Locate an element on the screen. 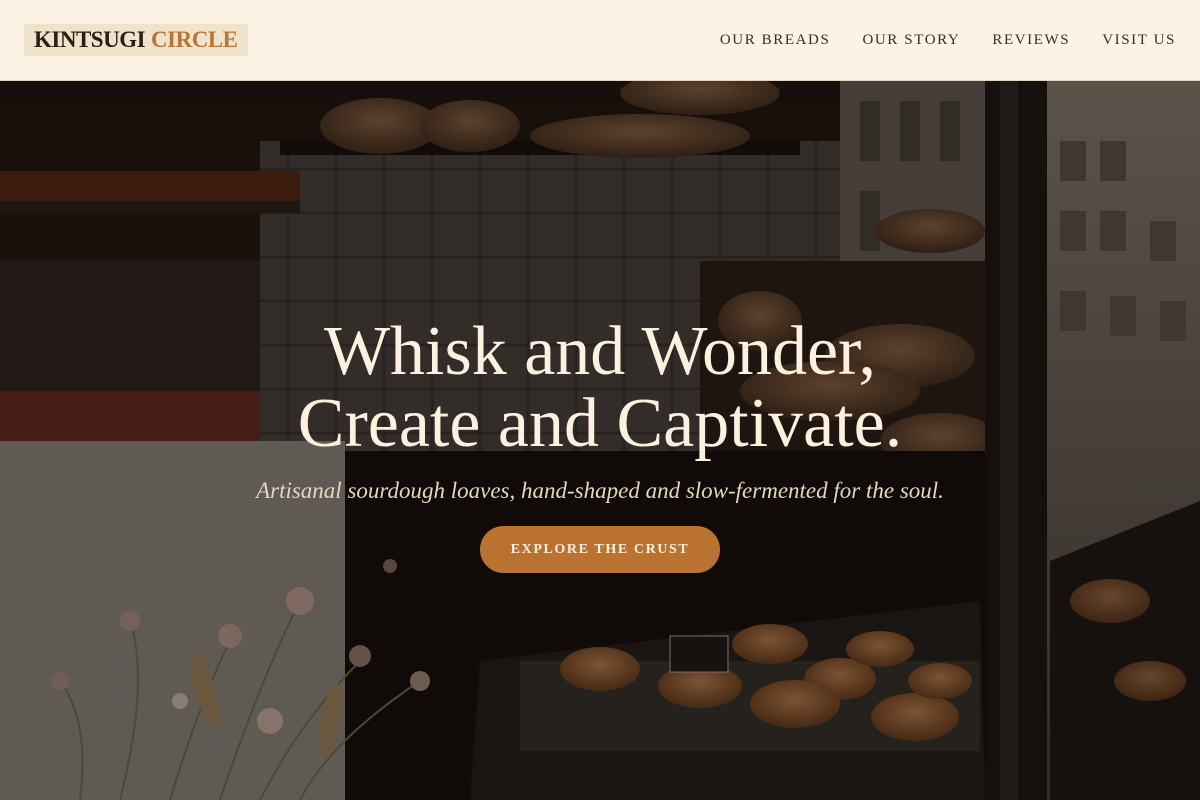  hero-title-line1: Whisk and Wonder, is located at coordinates (600, 351).